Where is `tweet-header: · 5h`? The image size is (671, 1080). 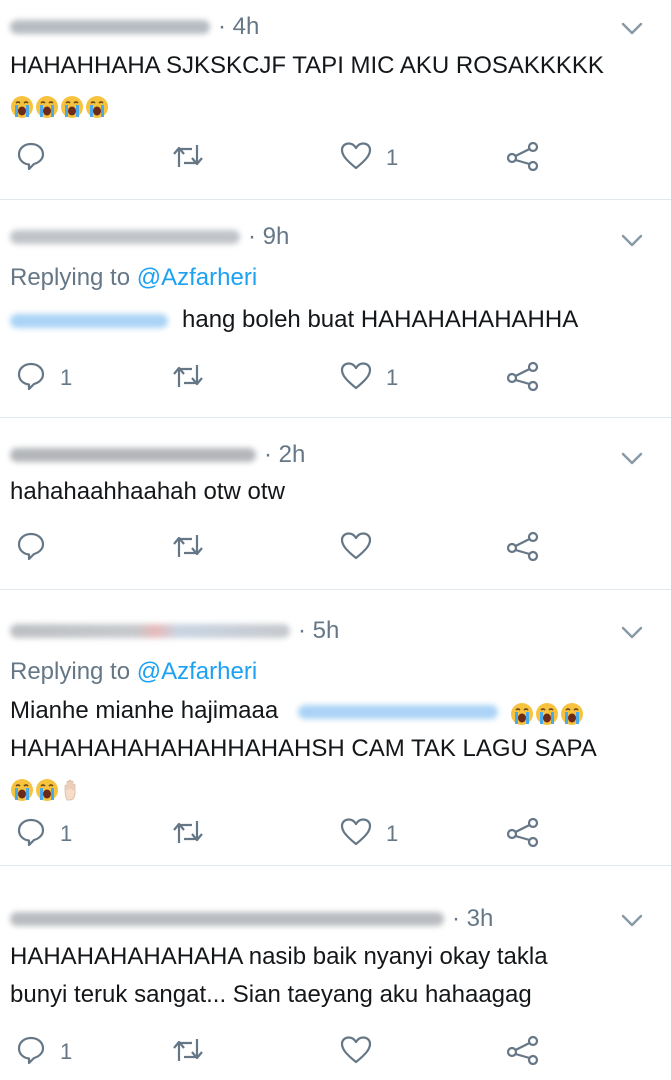
tweet-header: · 5h is located at coordinates (175, 630).